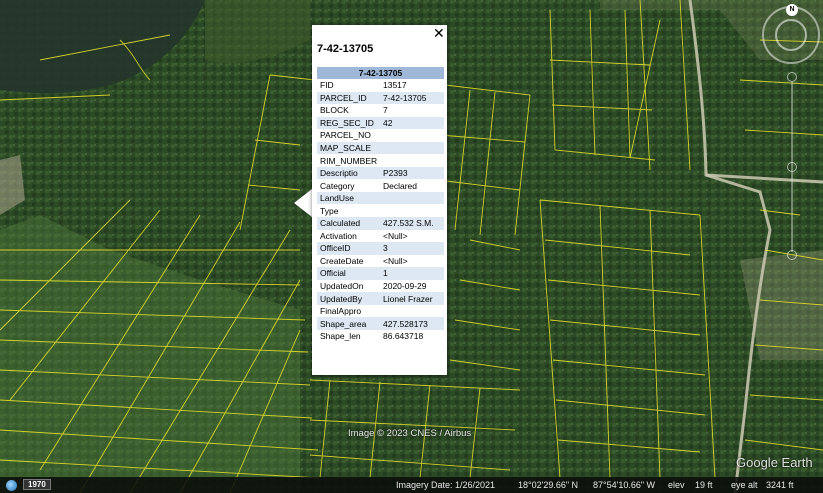  I want to click on compass-icon: N, so click(792, 10).